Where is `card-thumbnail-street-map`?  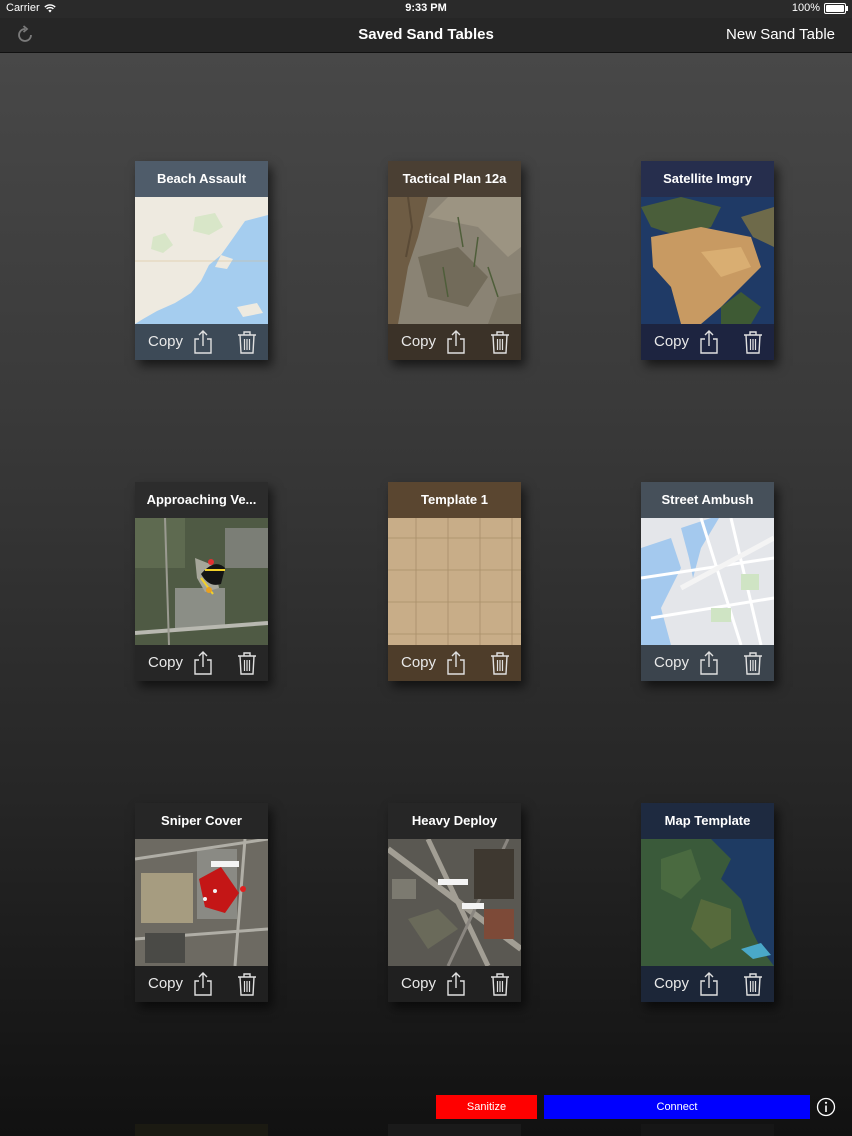
card-thumbnail-street-map is located at coordinates (707, 581).